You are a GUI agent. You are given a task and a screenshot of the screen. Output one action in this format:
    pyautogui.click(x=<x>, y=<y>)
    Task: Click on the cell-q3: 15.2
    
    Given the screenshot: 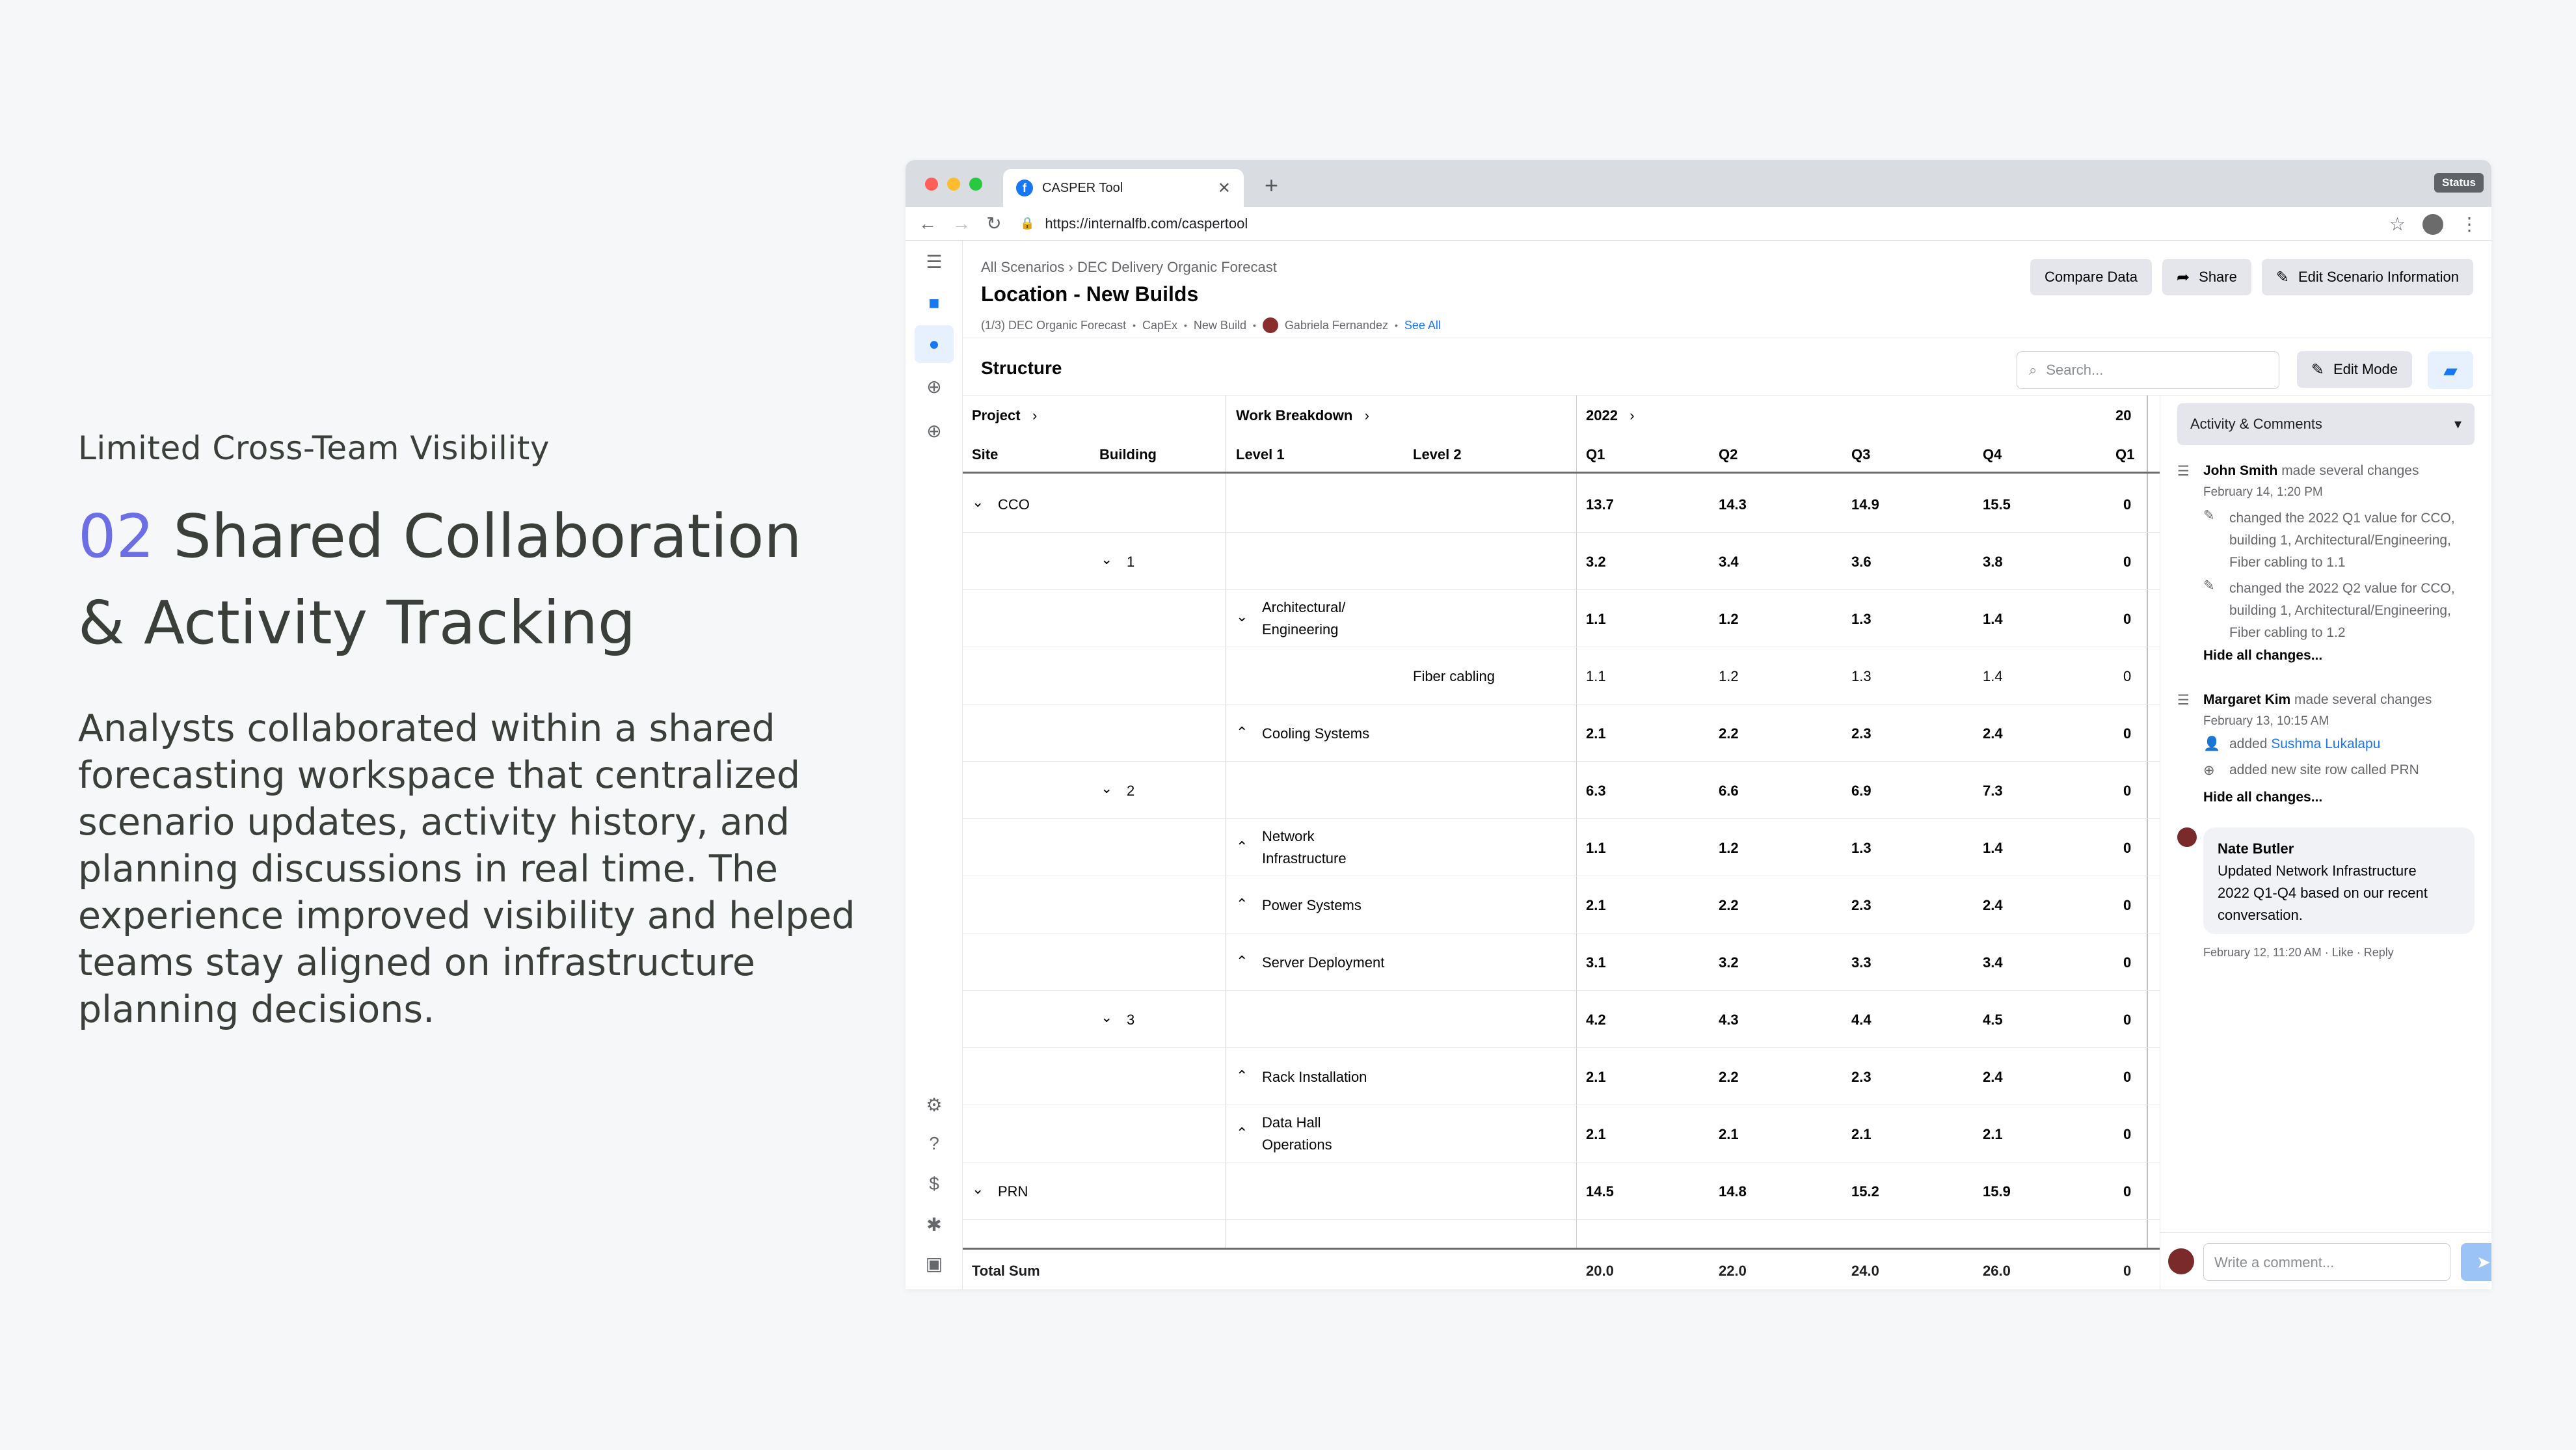 What is the action you would take?
    pyautogui.click(x=1865, y=1191)
    